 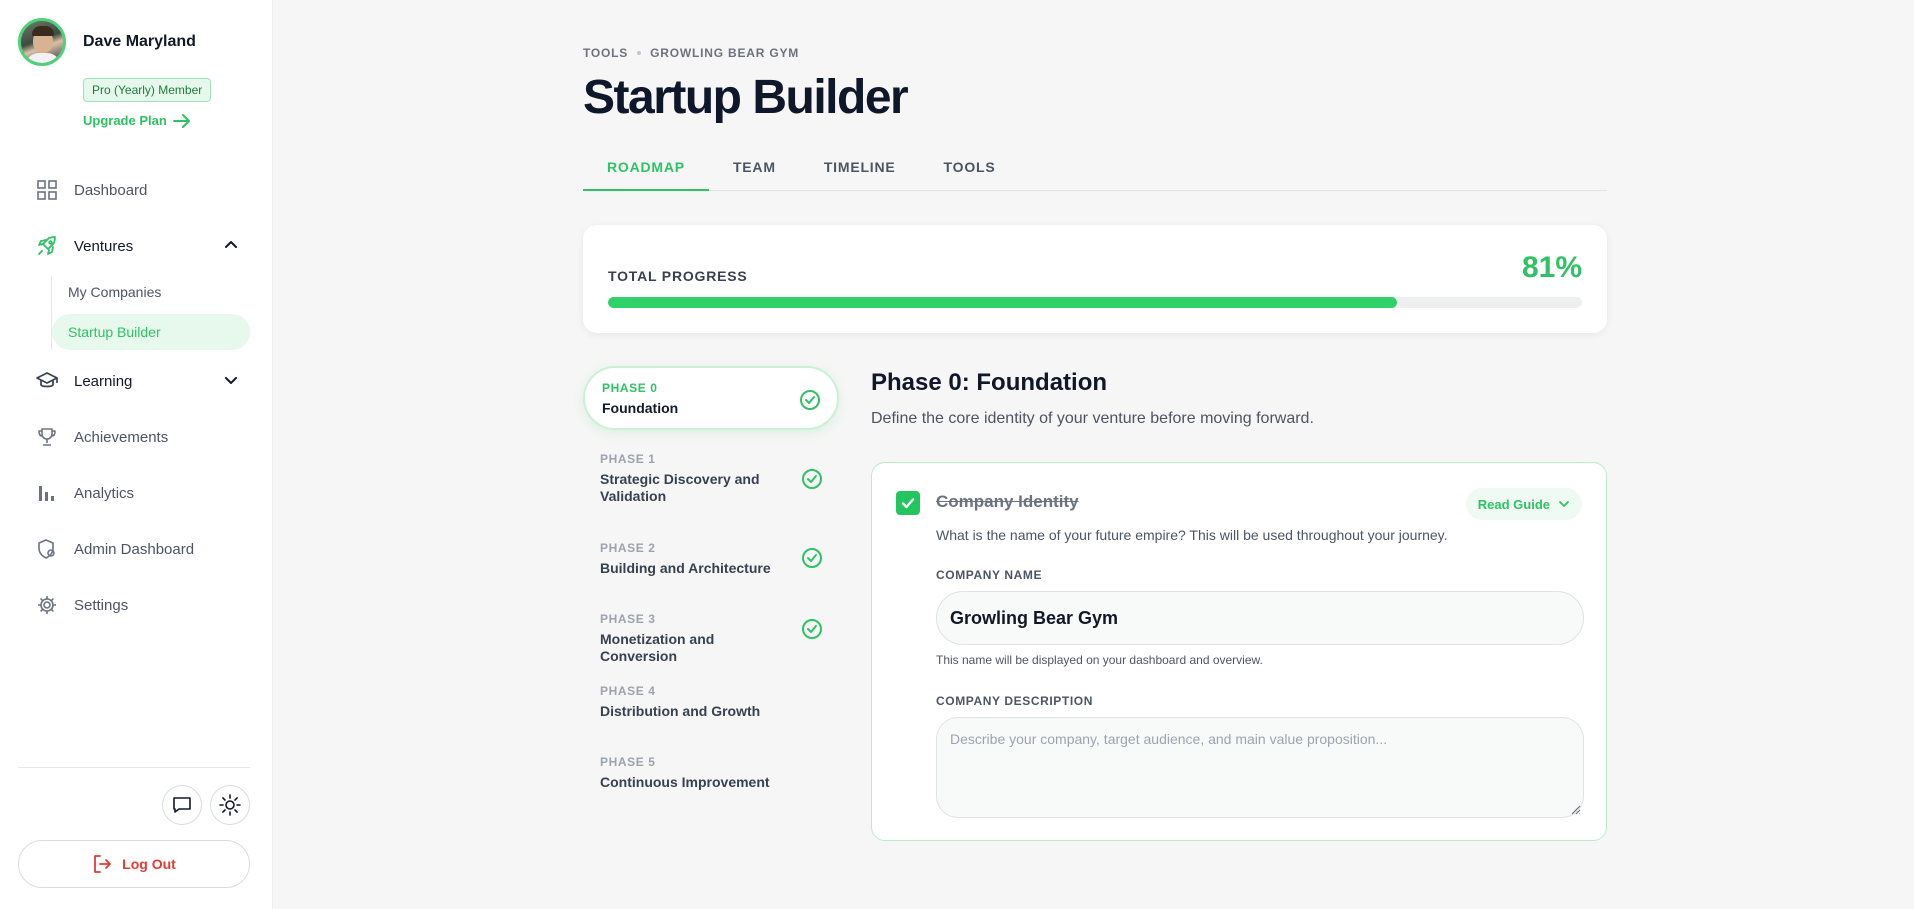 I want to click on sidebar-item-label: Analytics, so click(x=104, y=493).